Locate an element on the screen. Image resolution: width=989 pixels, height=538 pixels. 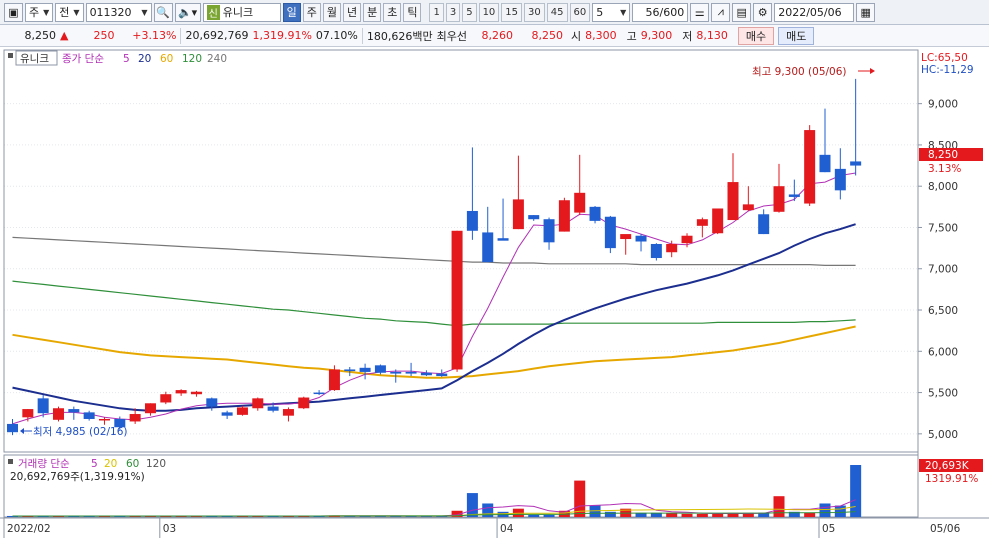
interval-60: 60 is located at coordinates (580, 12).